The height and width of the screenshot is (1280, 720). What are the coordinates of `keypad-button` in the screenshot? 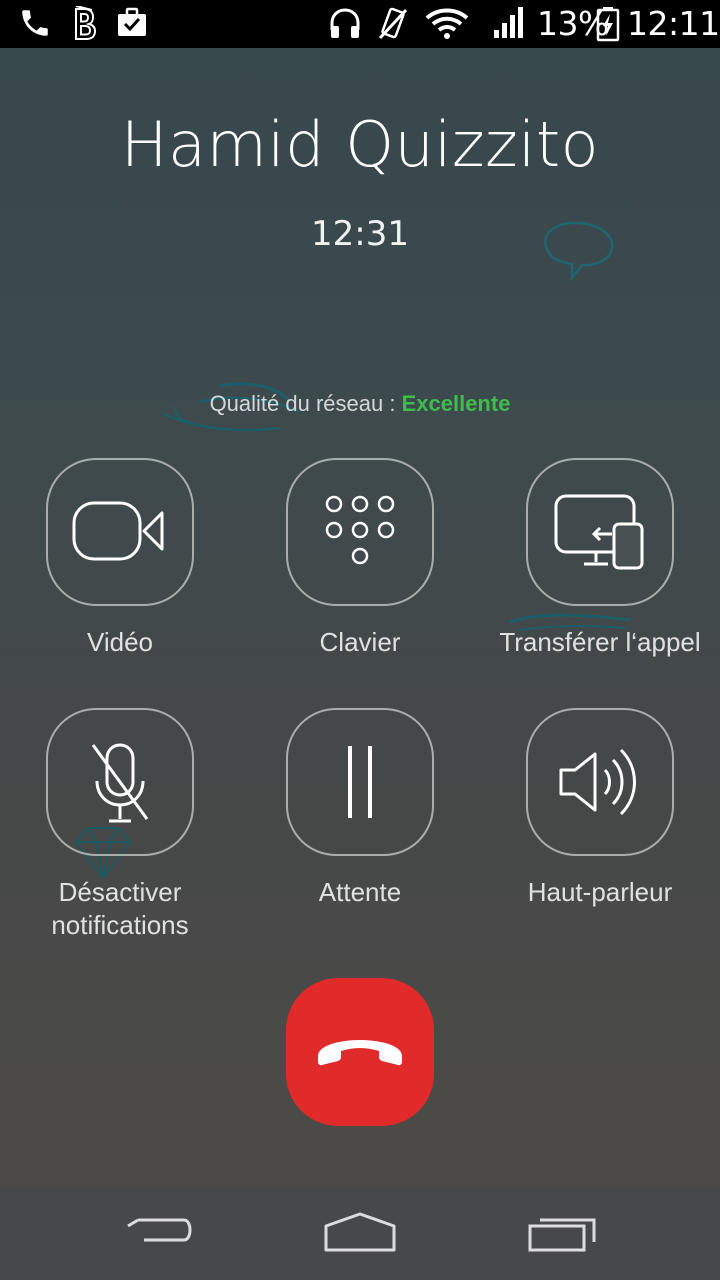 It's located at (360, 532).